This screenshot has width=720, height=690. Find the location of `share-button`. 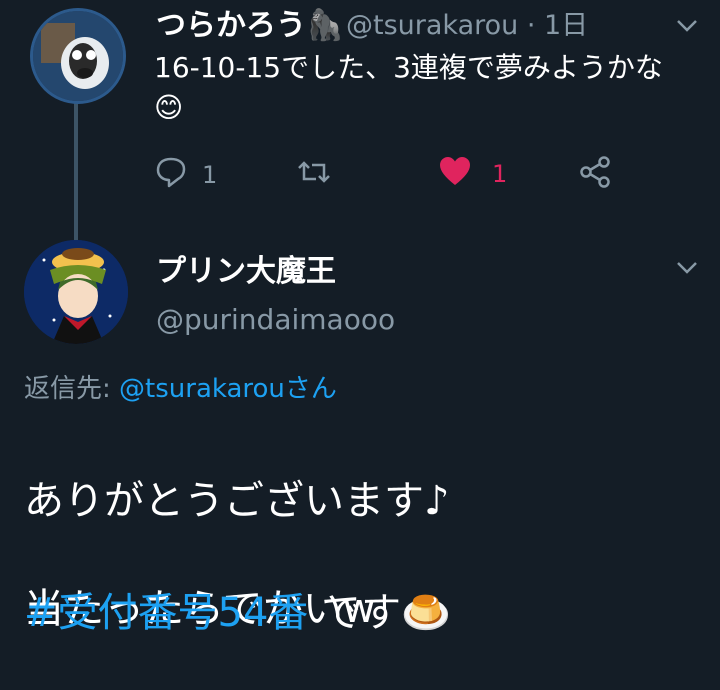

share-button is located at coordinates (595, 175).